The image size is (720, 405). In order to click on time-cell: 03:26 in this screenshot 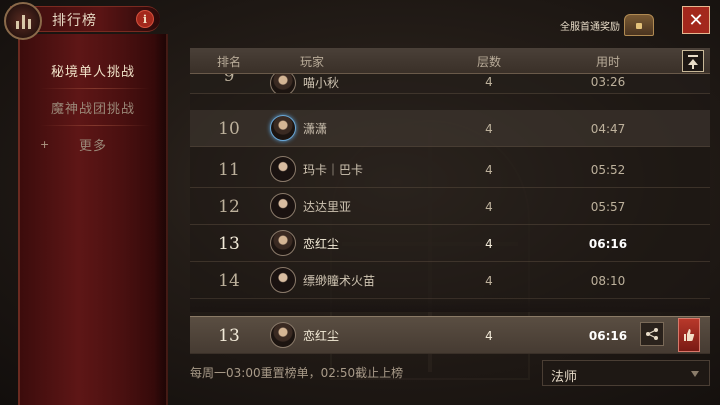, I will do `click(608, 82)`.